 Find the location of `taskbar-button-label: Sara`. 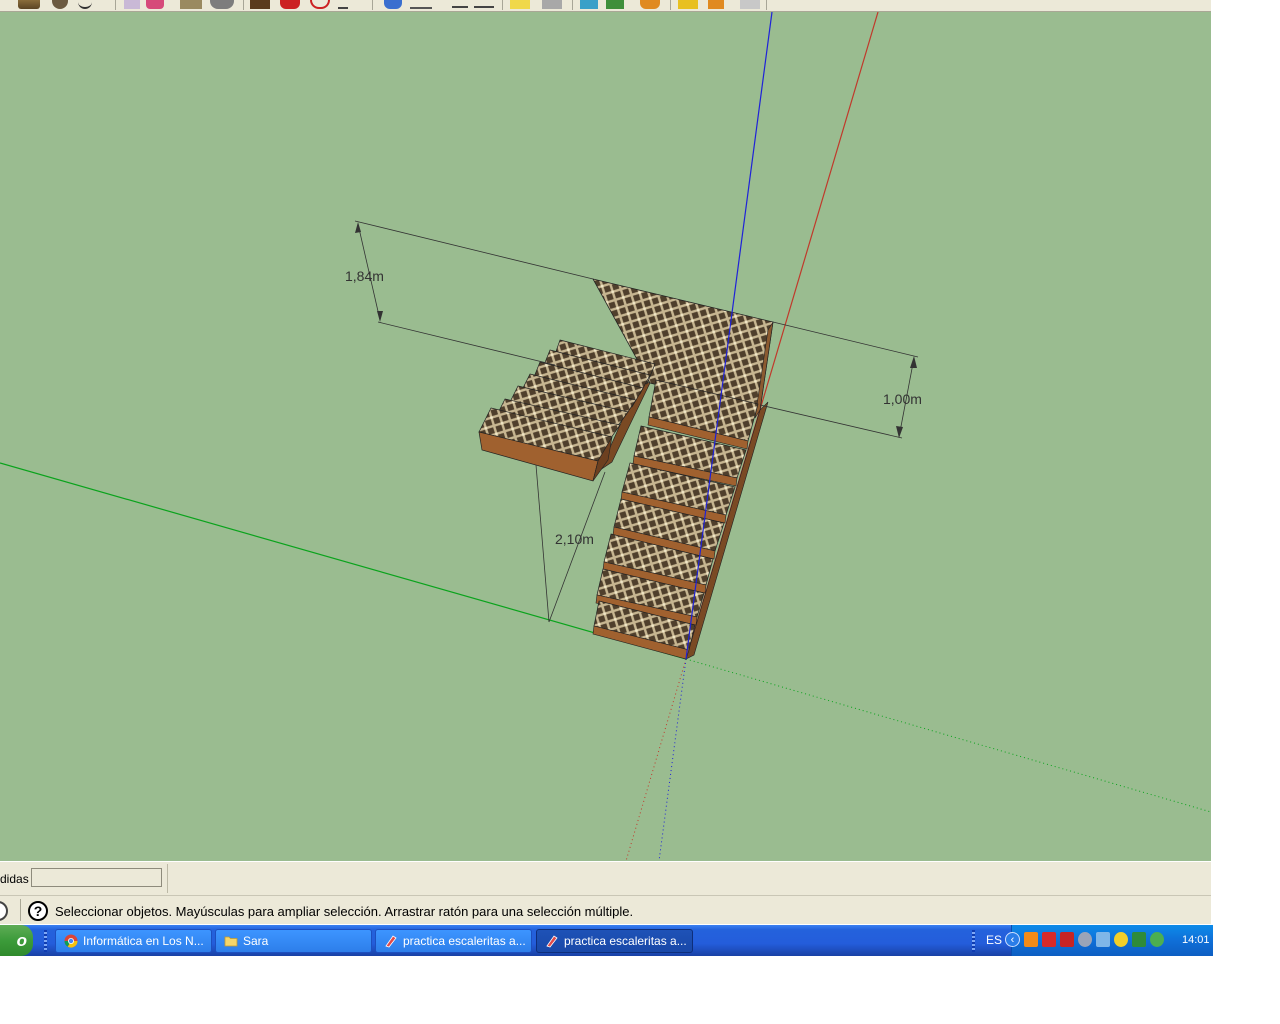

taskbar-button-label: Sara is located at coordinates (256, 941).